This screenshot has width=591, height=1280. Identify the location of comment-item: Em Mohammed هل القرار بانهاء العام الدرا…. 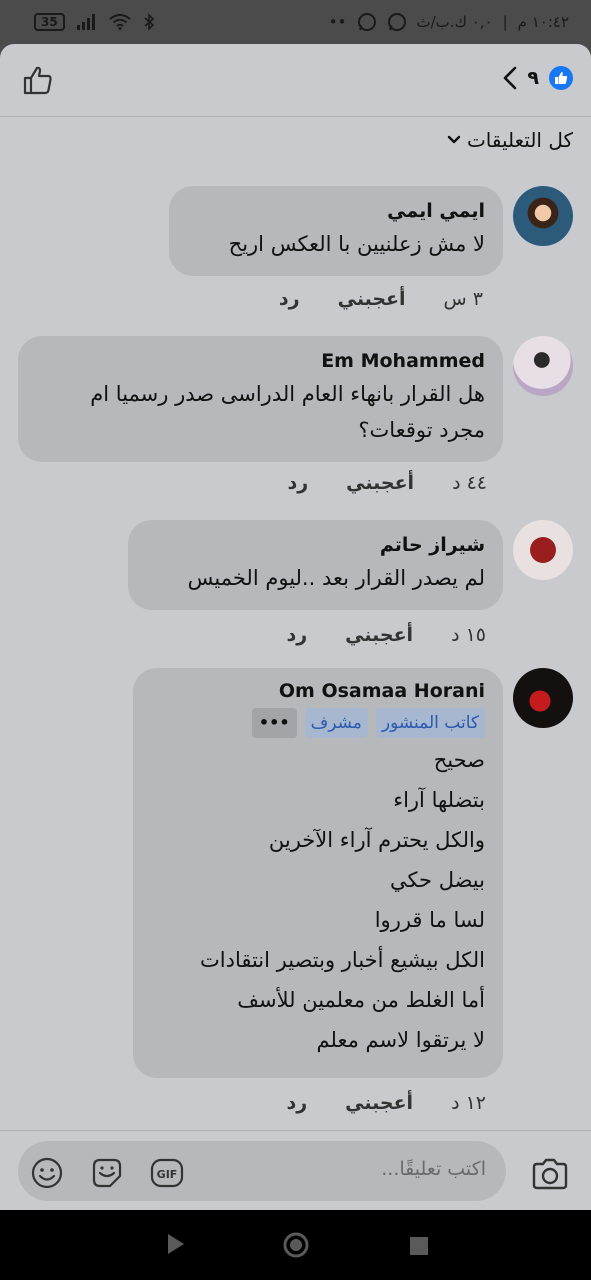
(295, 426).